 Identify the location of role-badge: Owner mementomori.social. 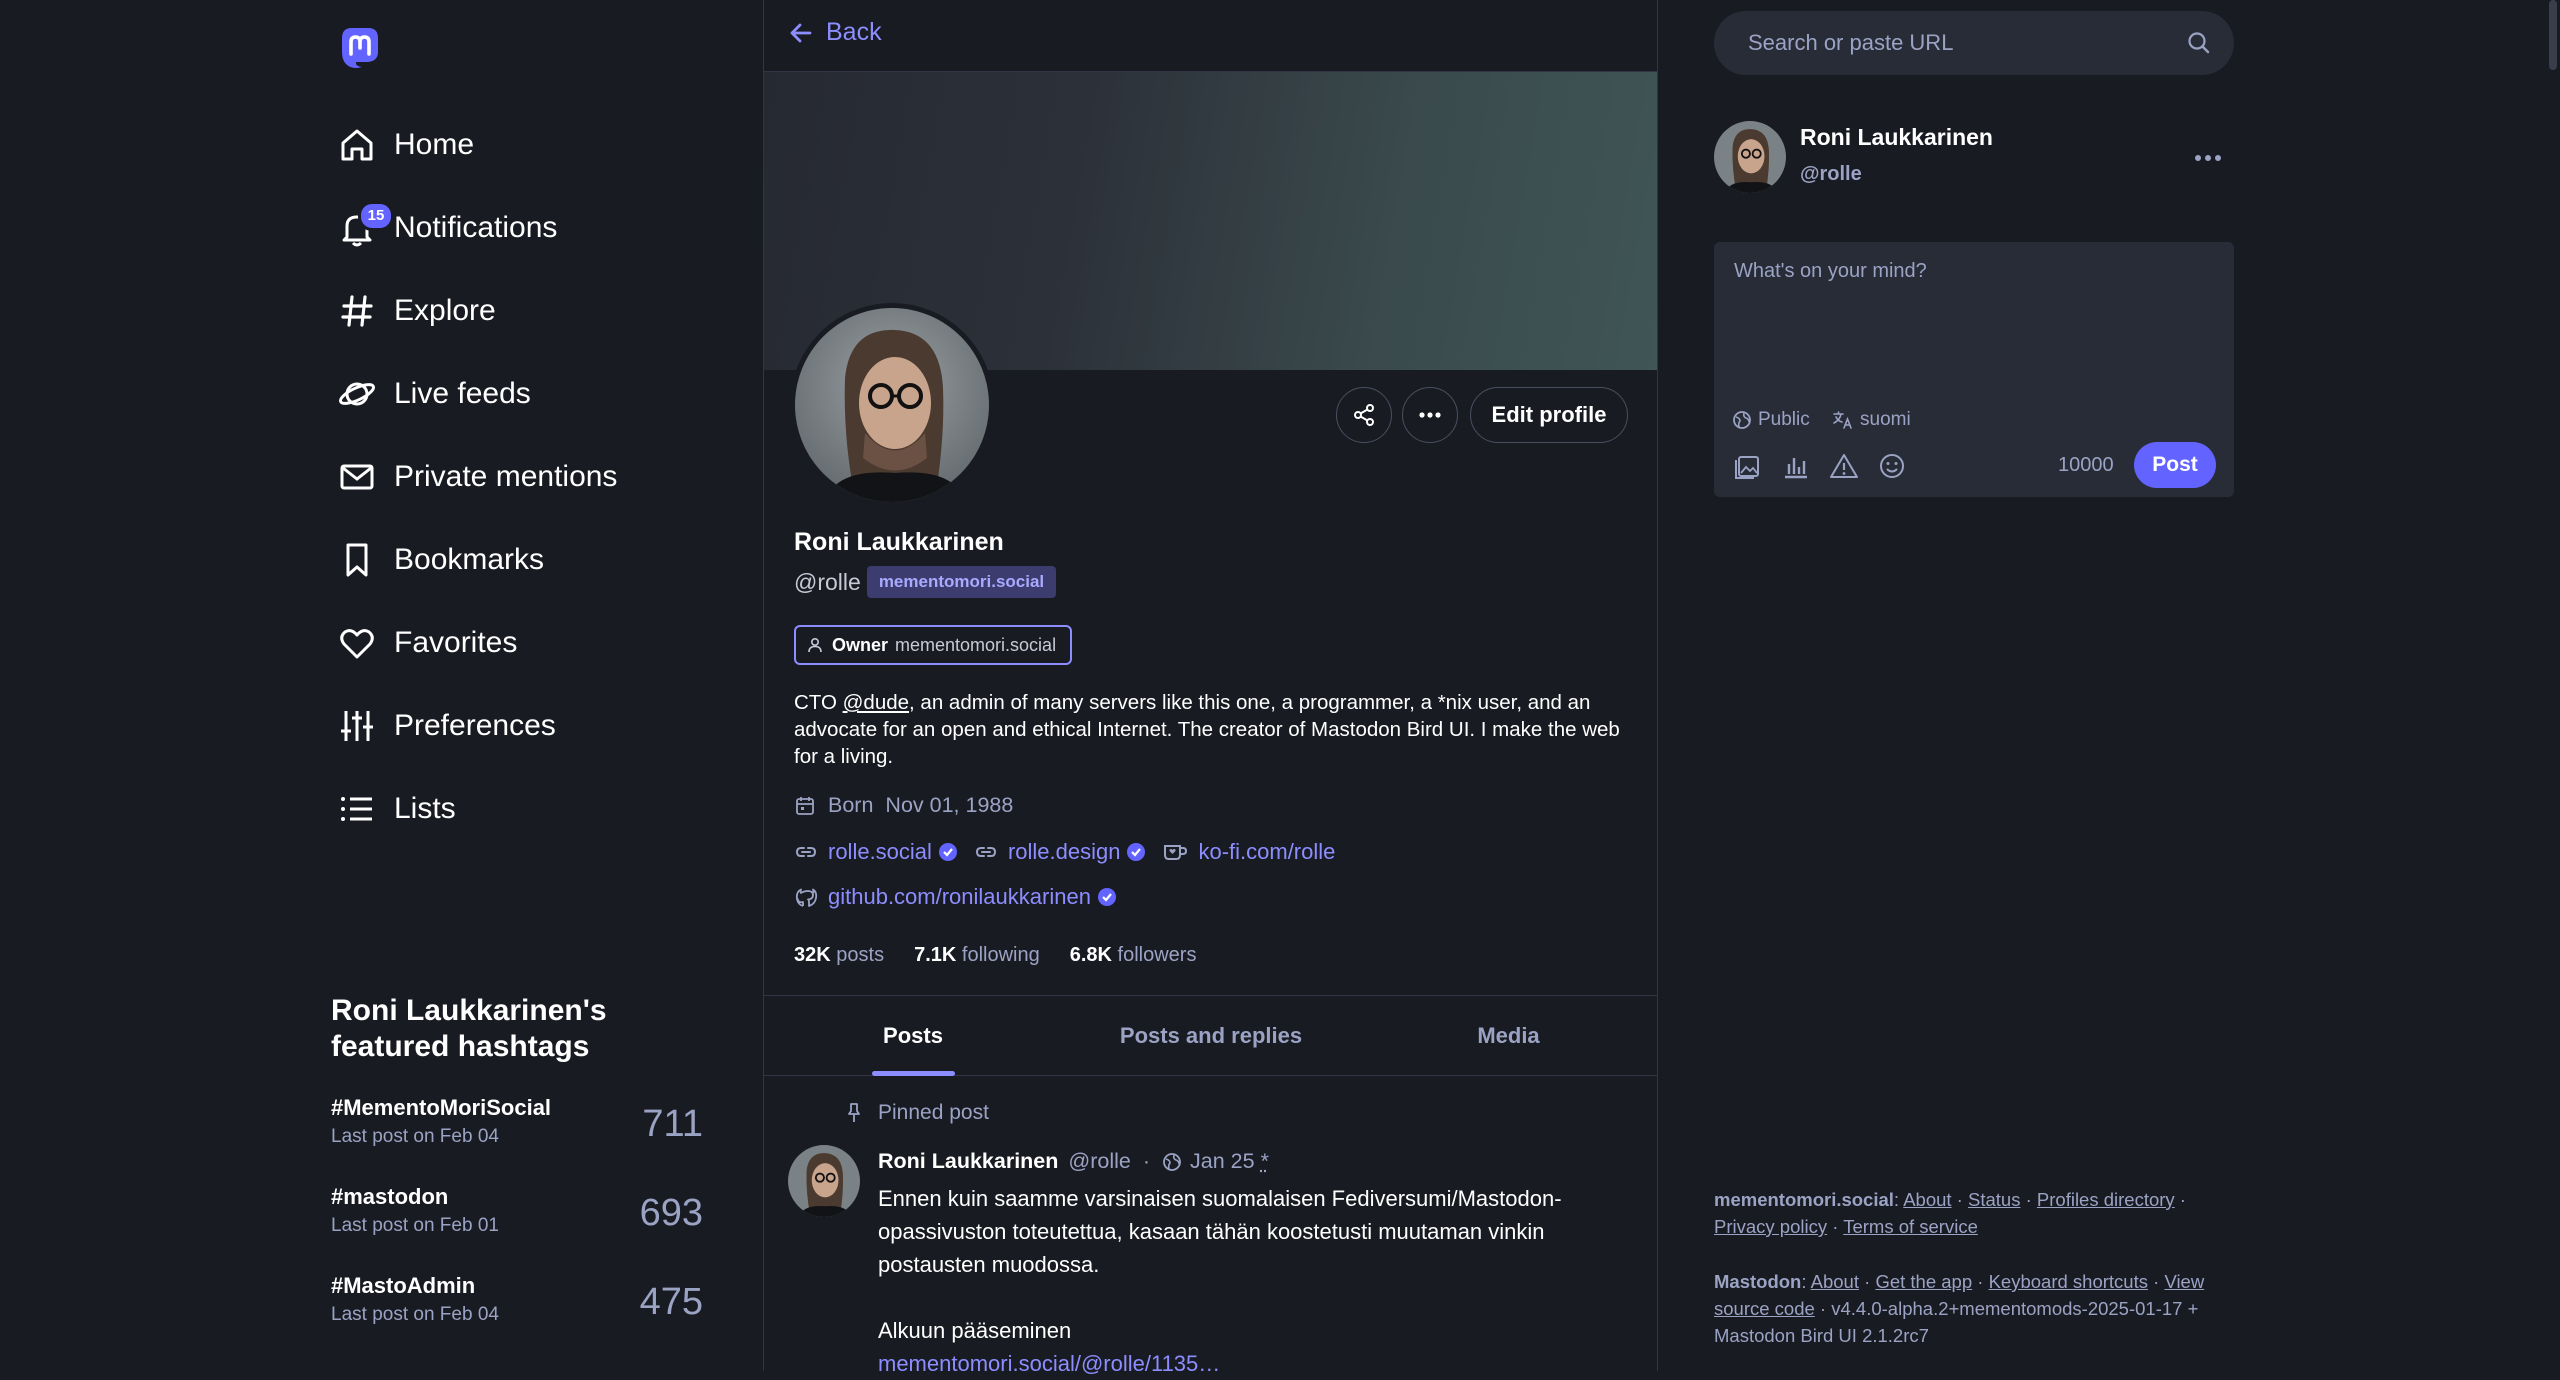
(933, 645).